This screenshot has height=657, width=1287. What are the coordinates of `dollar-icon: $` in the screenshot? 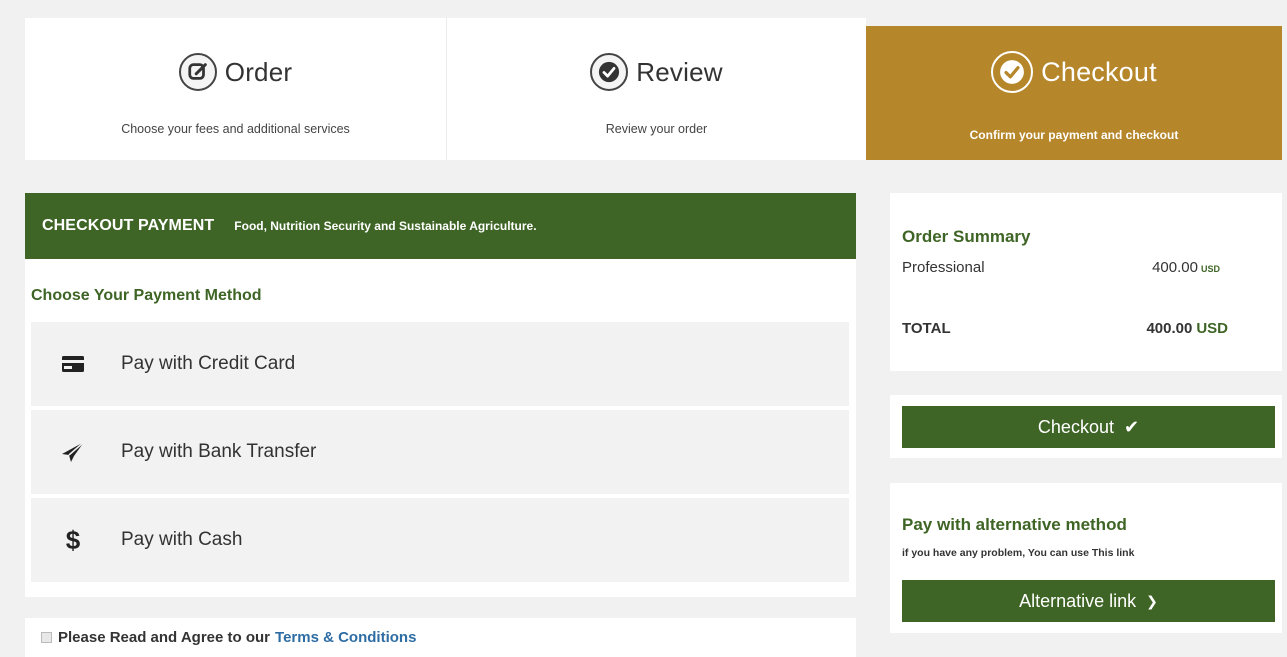 It's located at (73, 539).